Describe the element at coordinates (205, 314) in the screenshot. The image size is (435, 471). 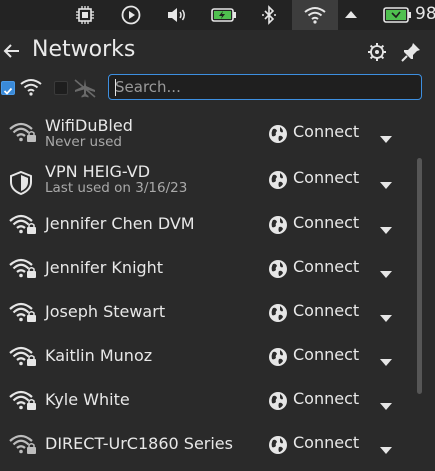
I see `network-row: Joseph Stewart Connect` at that location.